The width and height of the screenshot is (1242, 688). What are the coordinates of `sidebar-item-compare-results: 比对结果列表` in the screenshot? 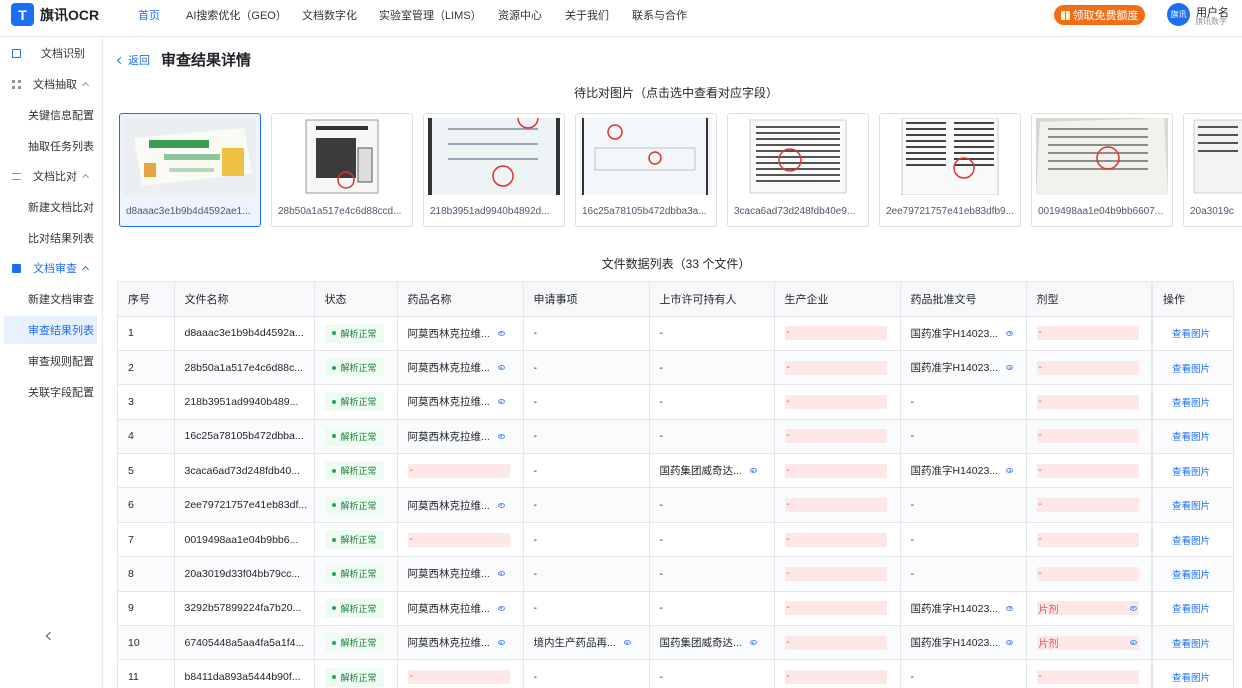 It's located at (51, 238).